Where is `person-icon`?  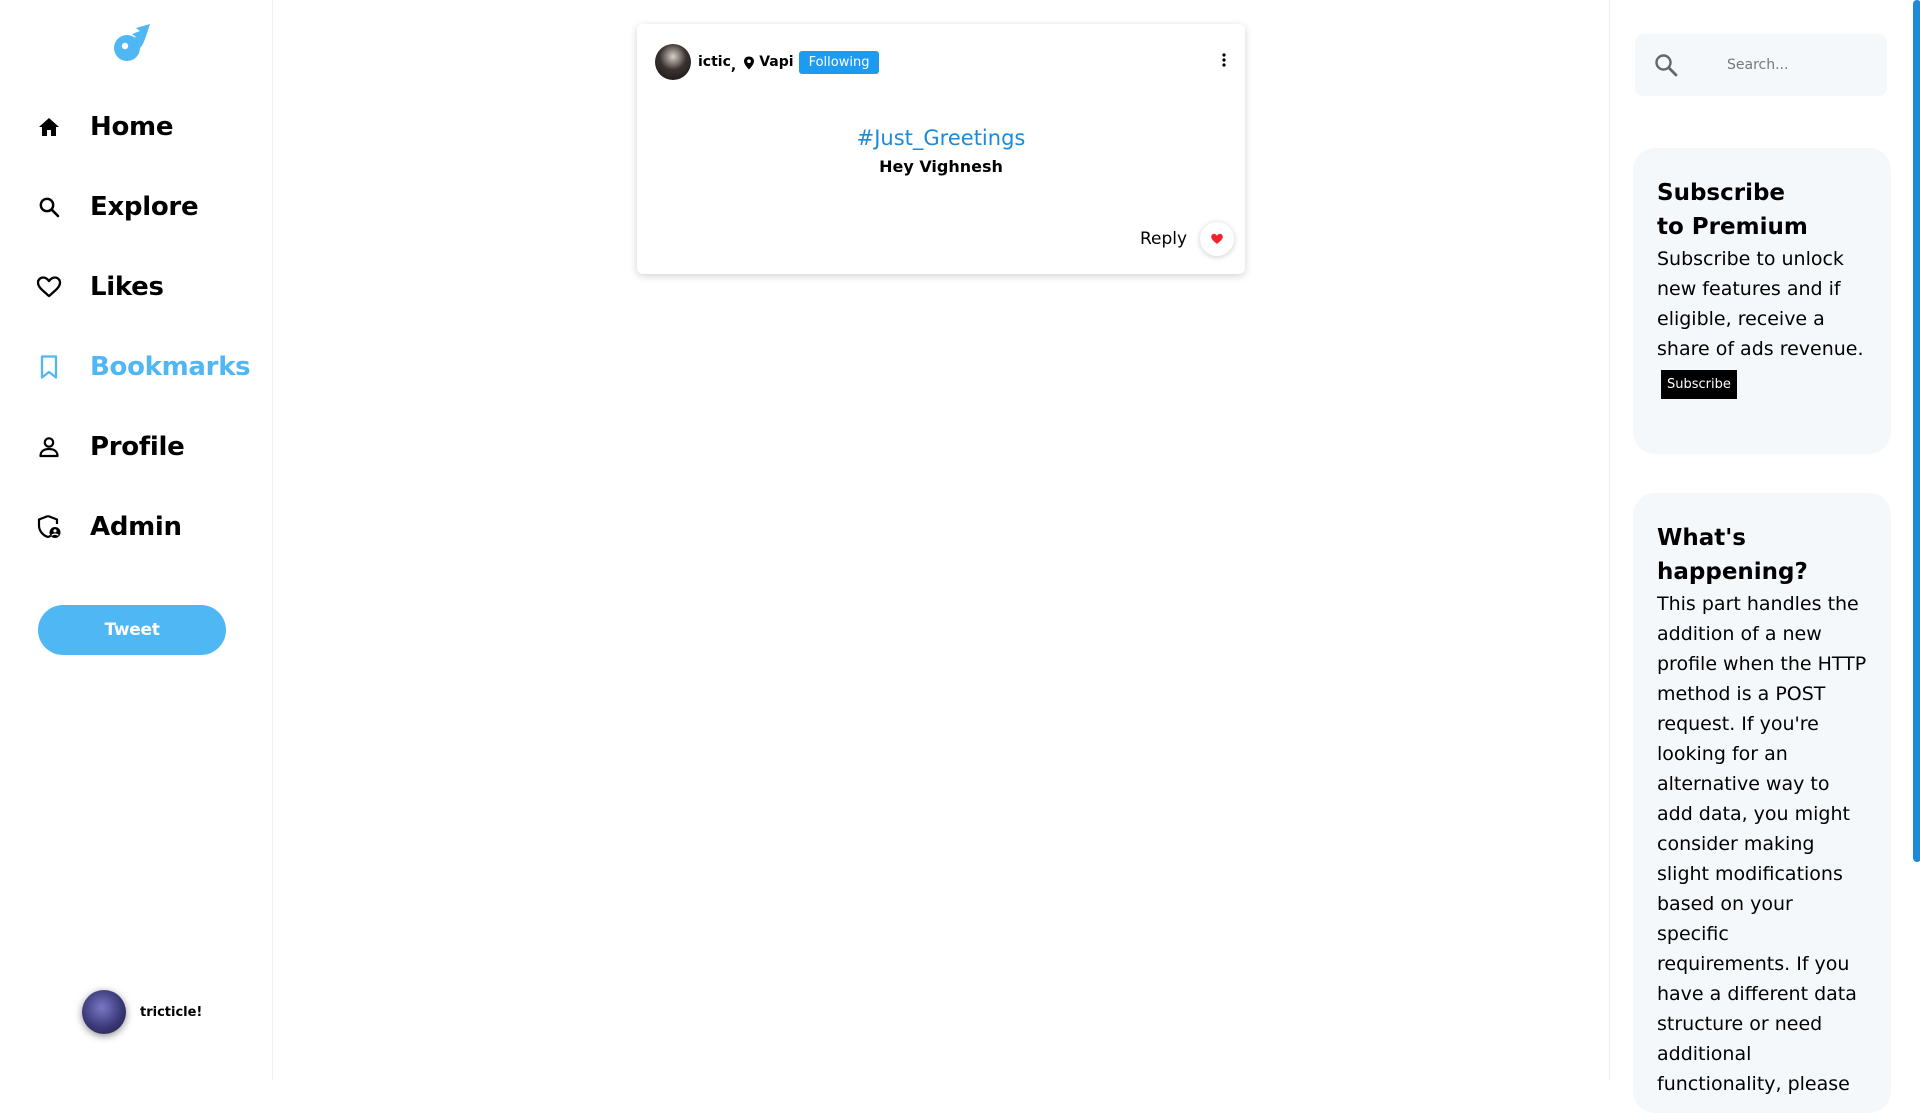
person-icon is located at coordinates (49, 447).